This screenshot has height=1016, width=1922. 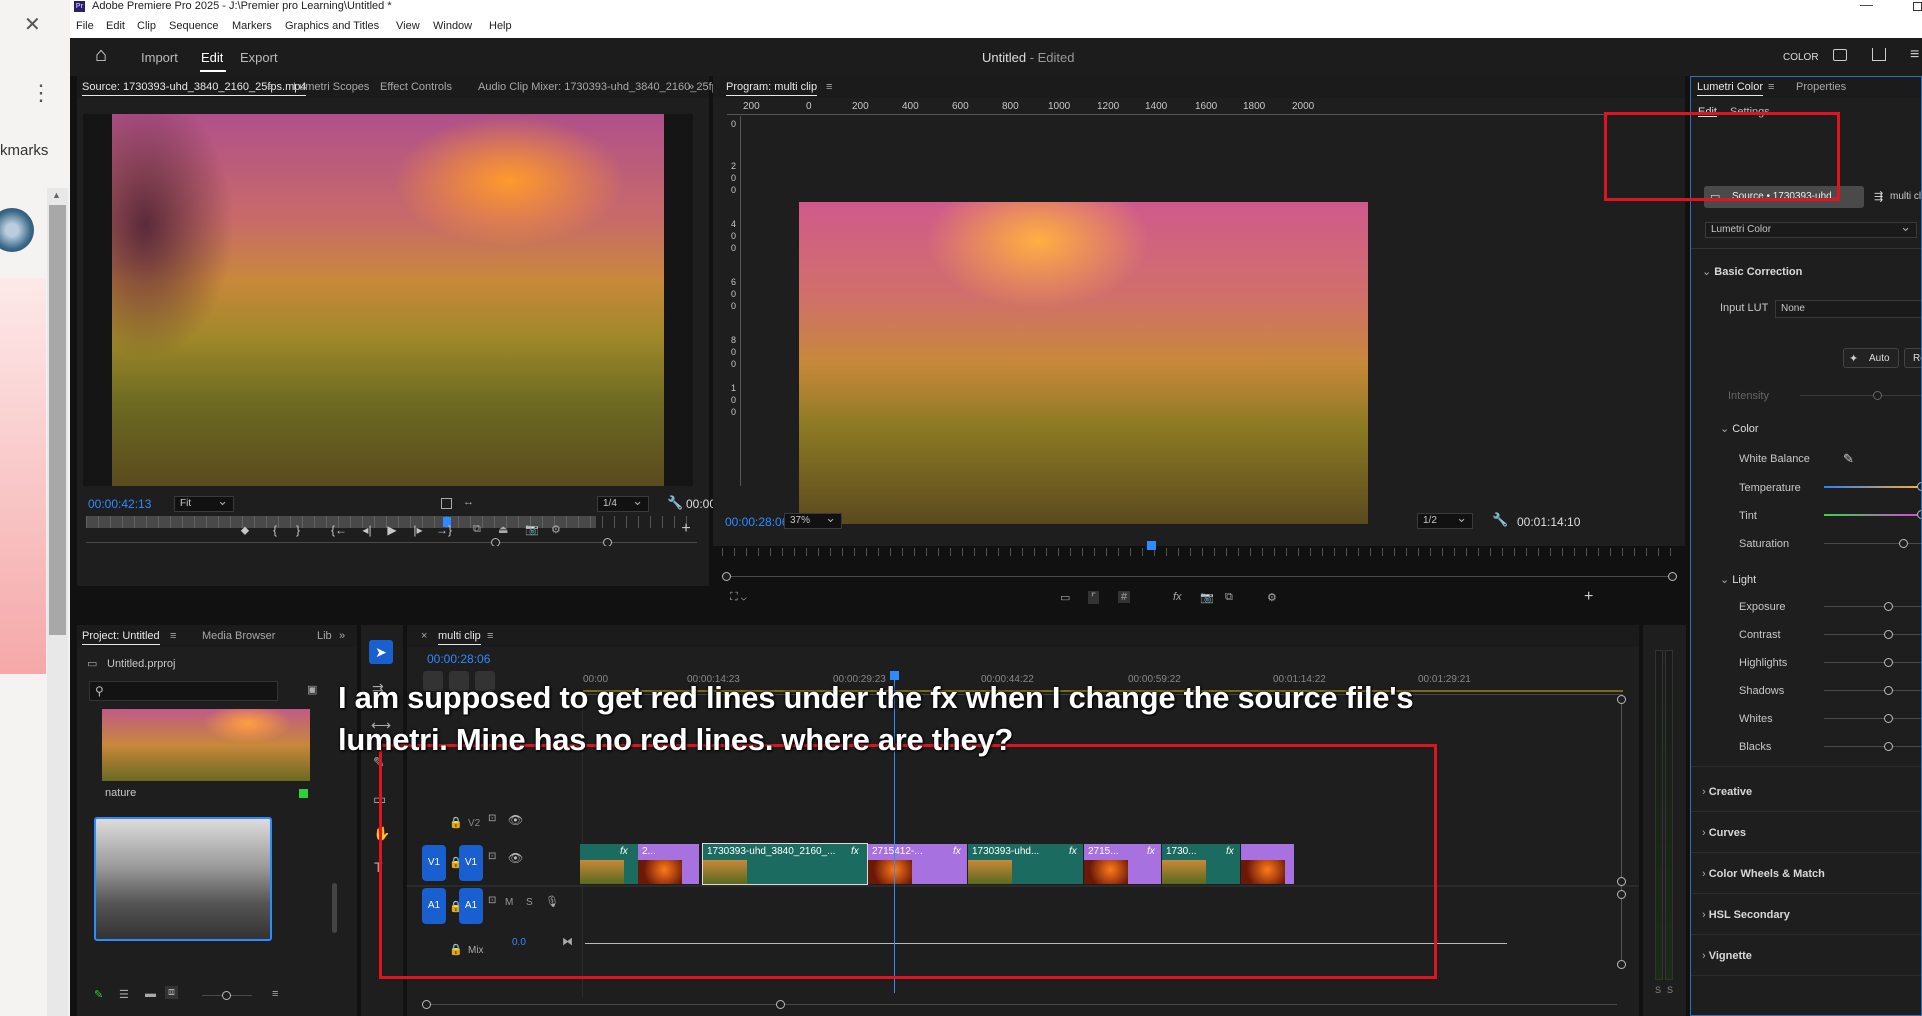 I want to click on tab-program: Program: multi clip, so click(x=772, y=87).